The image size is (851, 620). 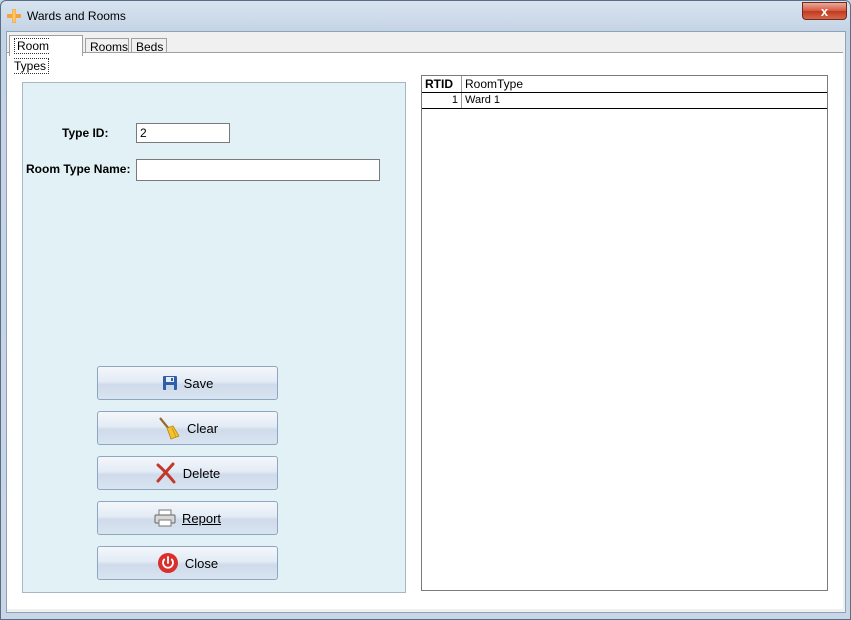 I want to click on clear-button-label: Clear, so click(x=202, y=428).